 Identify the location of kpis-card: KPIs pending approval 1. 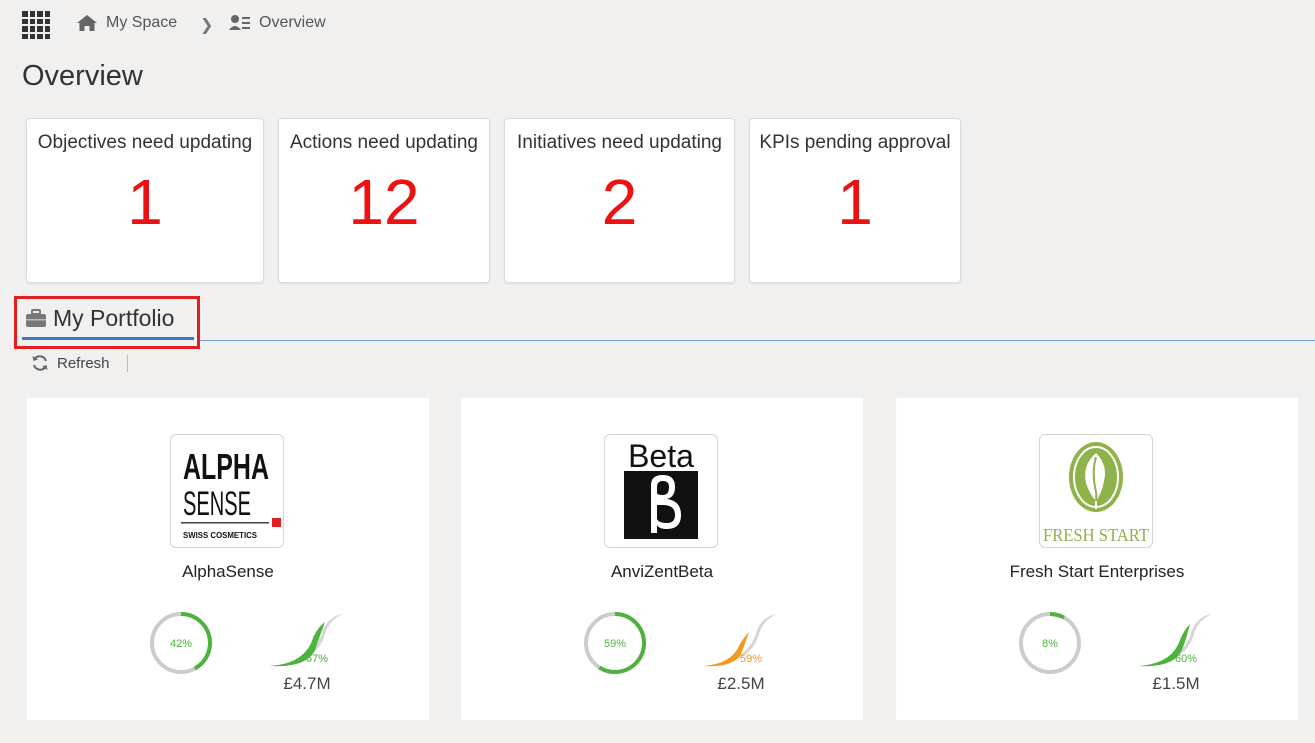
(855, 200).